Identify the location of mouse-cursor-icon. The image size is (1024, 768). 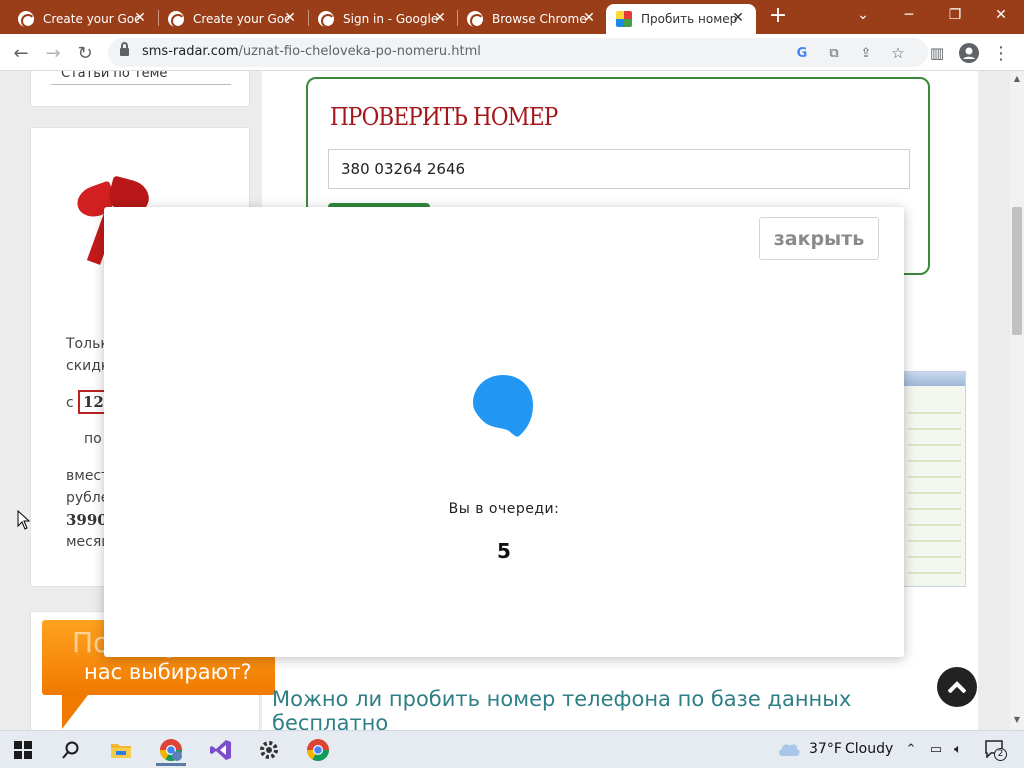
(24, 520).